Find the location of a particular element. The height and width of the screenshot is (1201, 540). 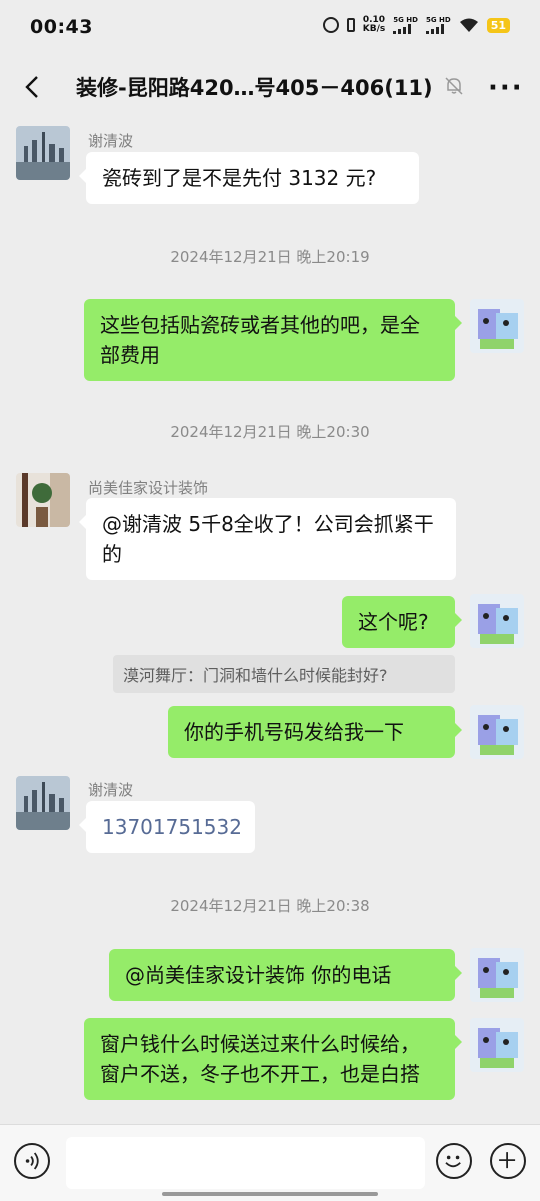

timestamp: 2024年12月21日 晚上20:19 is located at coordinates (270, 257).